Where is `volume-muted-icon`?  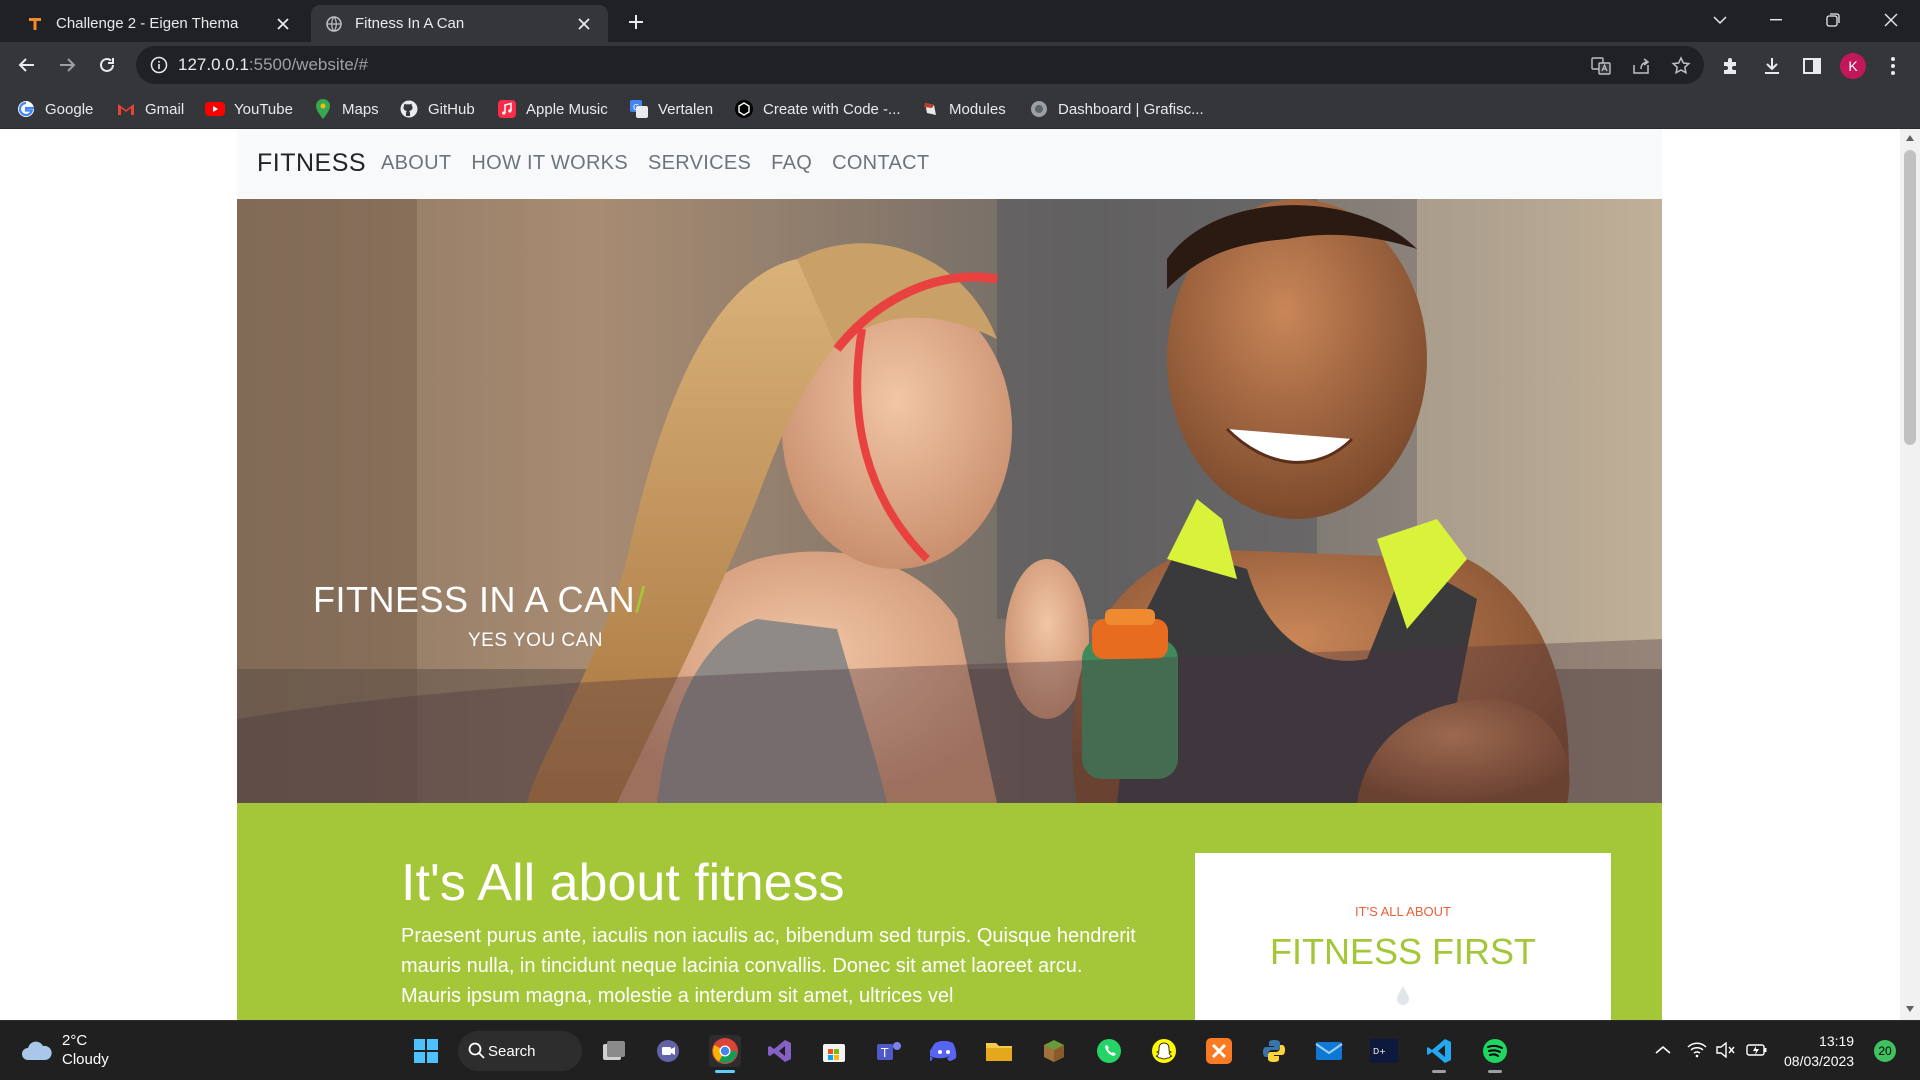
volume-muted-icon is located at coordinates (1726, 1050).